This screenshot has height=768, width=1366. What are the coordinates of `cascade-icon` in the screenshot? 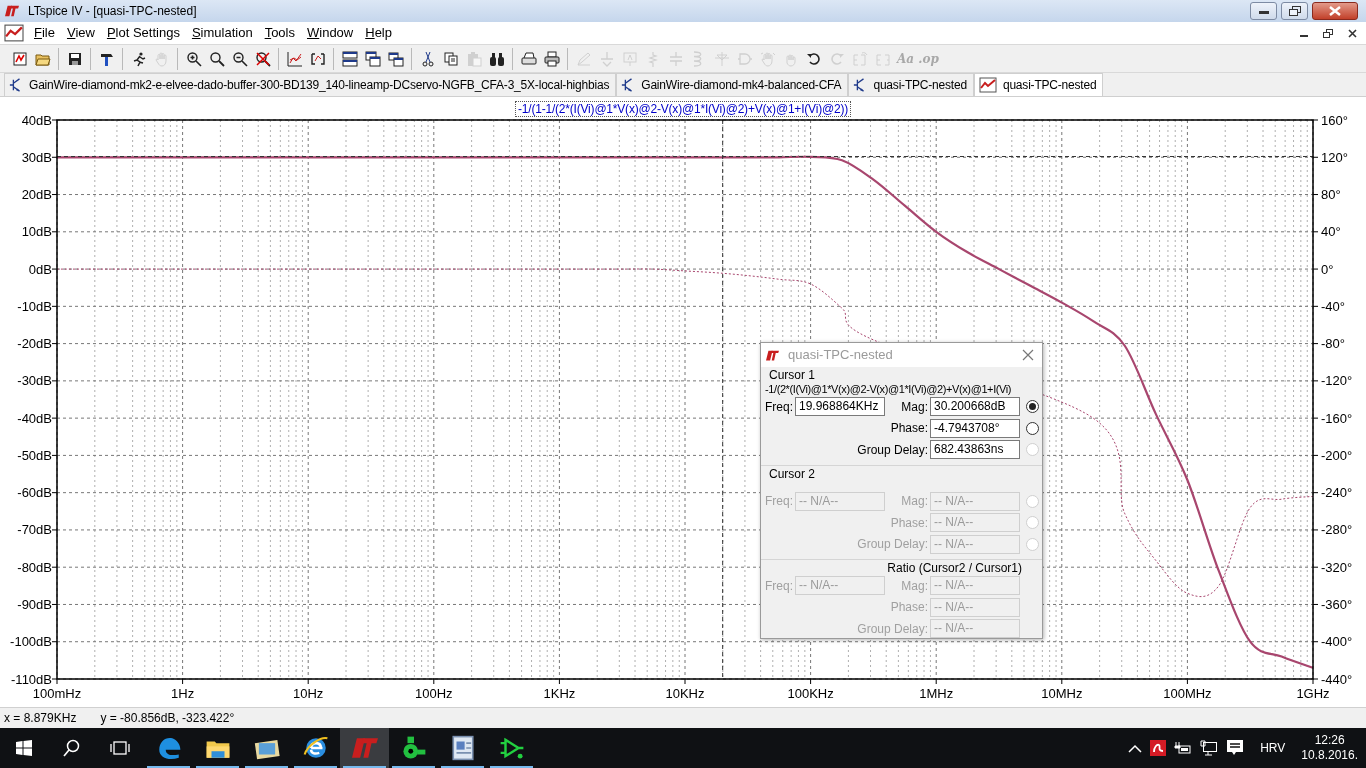 It's located at (372, 58).